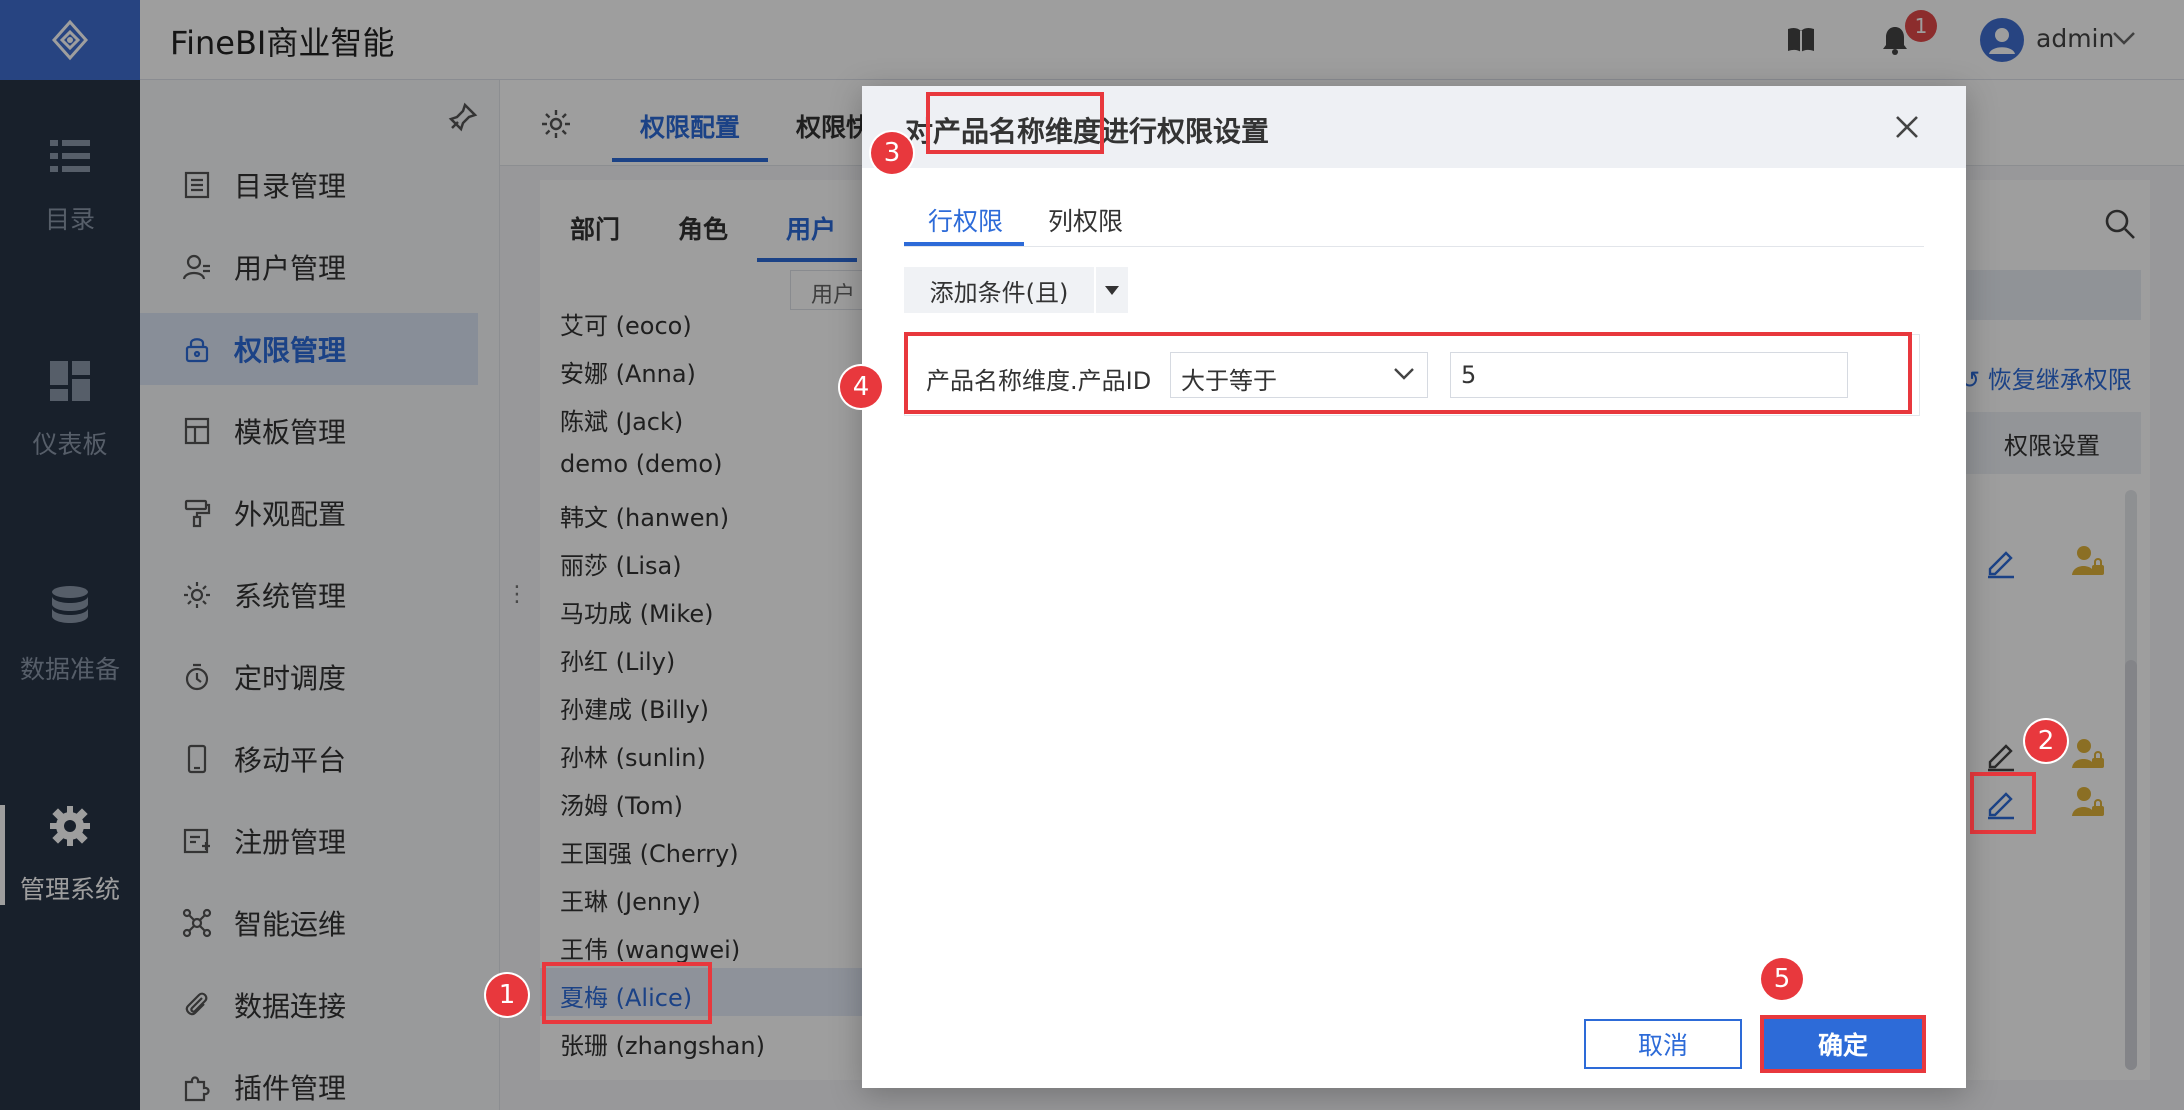 This screenshot has width=2184, height=1110. What do you see at coordinates (892, 153) in the screenshot?
I see `annotation-badge-3: 3` at bounding box center [892, 153].